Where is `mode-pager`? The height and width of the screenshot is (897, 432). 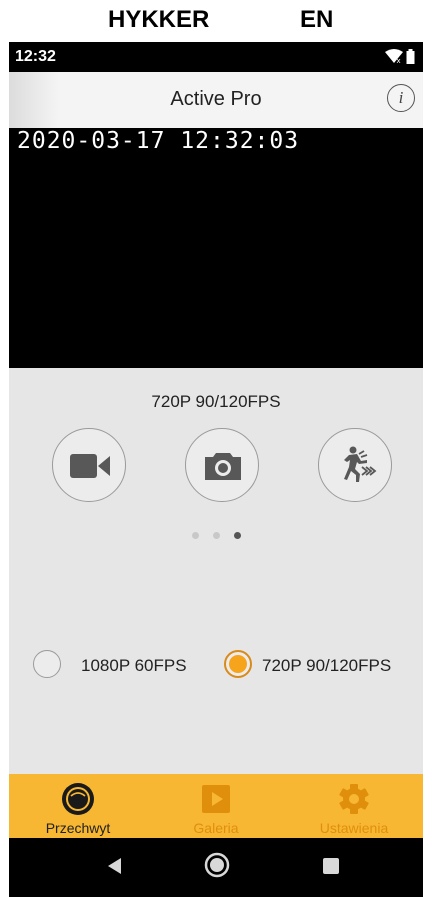 mode-pager is located at coordinates (216, 535).